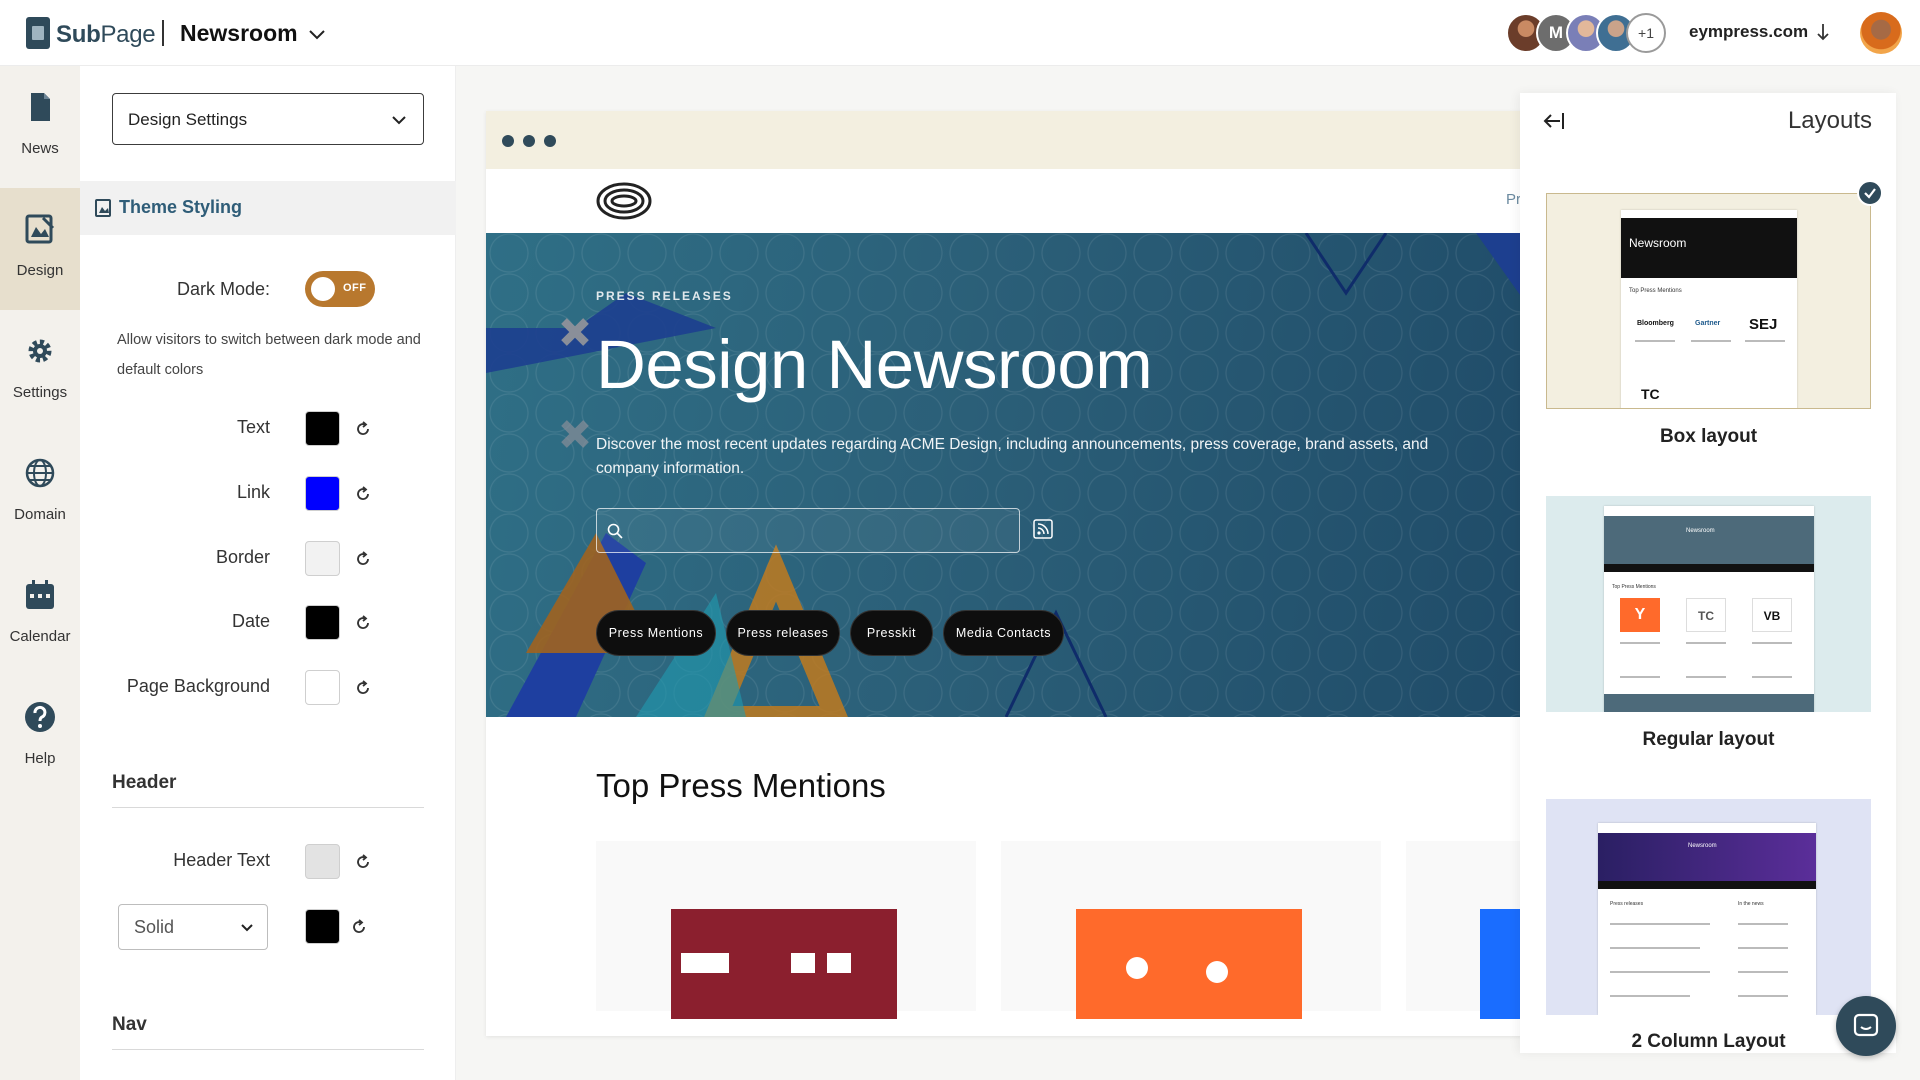  I want to click on browser-chrome, so click(1013, 140).